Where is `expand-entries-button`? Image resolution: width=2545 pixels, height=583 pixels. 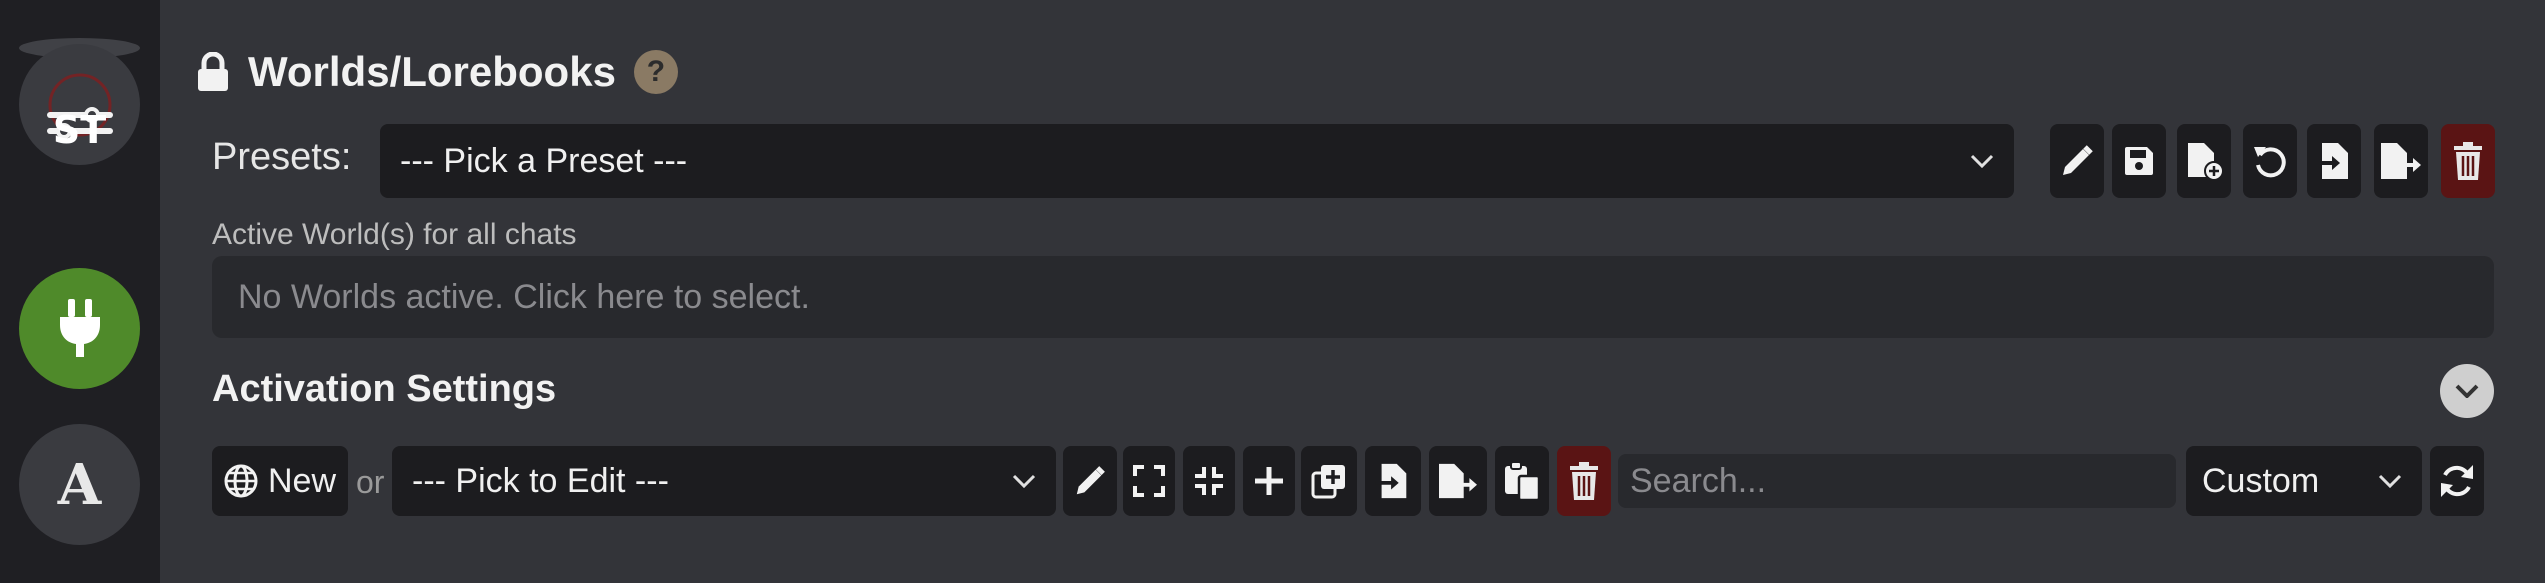
expand-entries-button is located at coordinates (1149, 481).